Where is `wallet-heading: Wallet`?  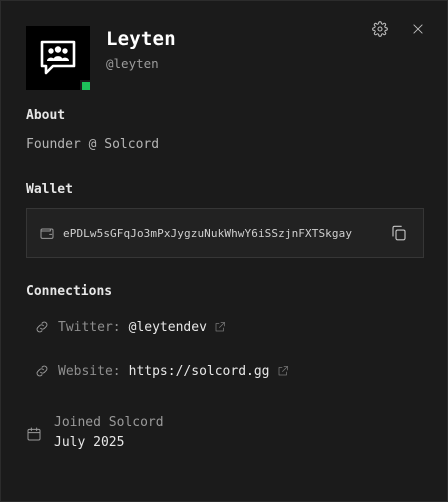
wallet-heading: Wallet is located at coordinates (49, 189).